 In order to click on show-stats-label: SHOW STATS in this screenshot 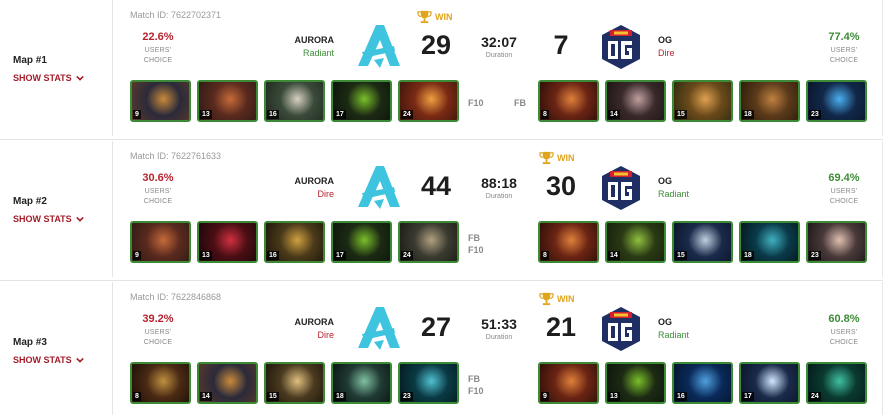, I will do `click(42, 78)`.